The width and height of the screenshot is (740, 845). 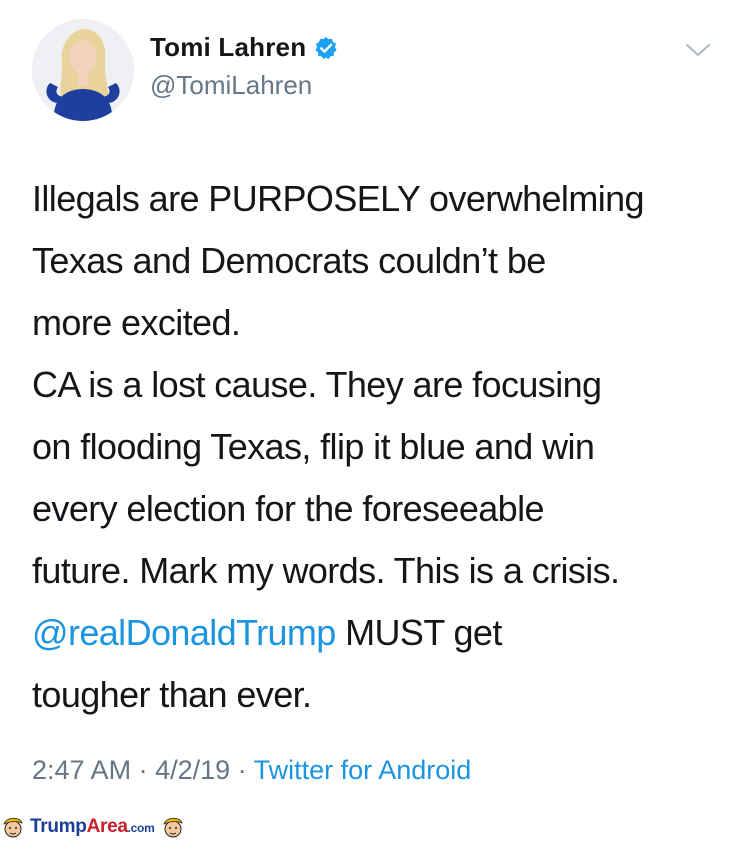 I want to click on watermark-part: Trump, so click(x=58, y=826).